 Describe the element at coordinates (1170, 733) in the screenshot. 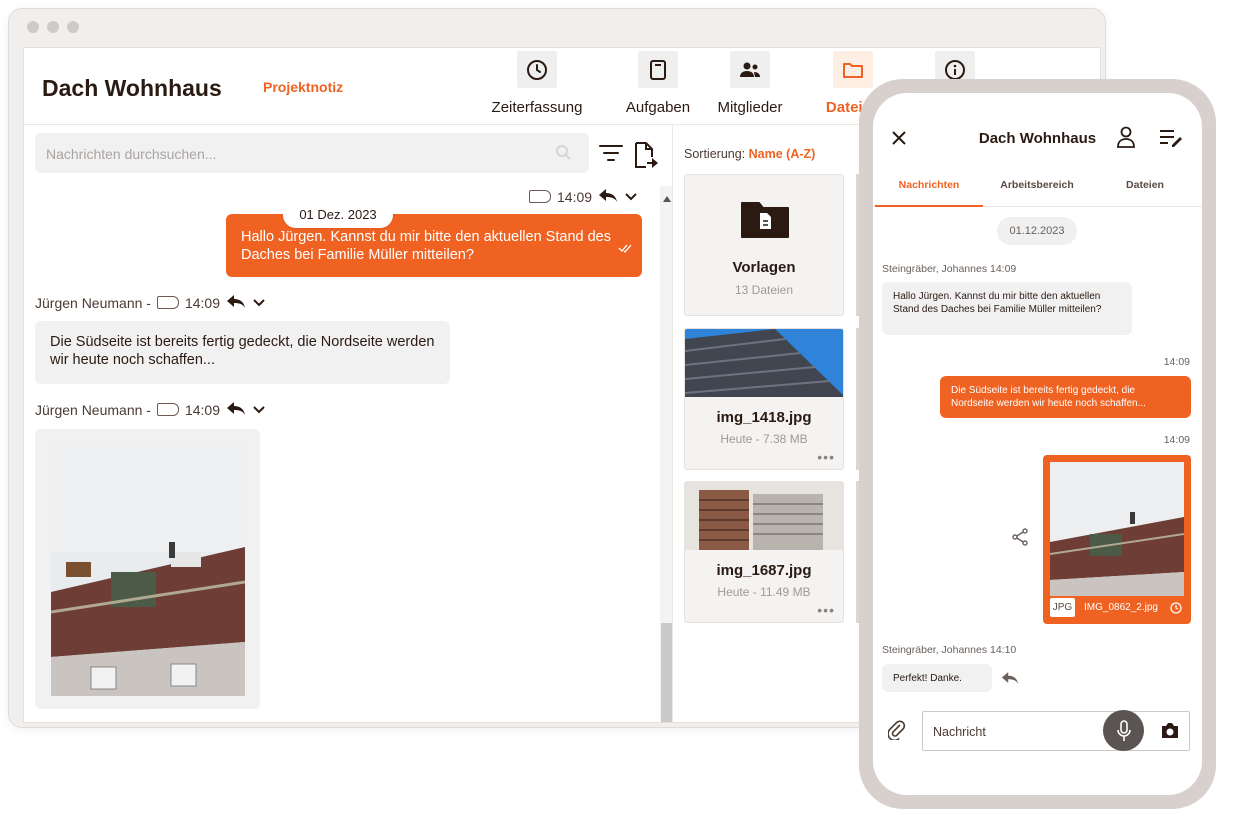

I see `camera-icon` at that location.